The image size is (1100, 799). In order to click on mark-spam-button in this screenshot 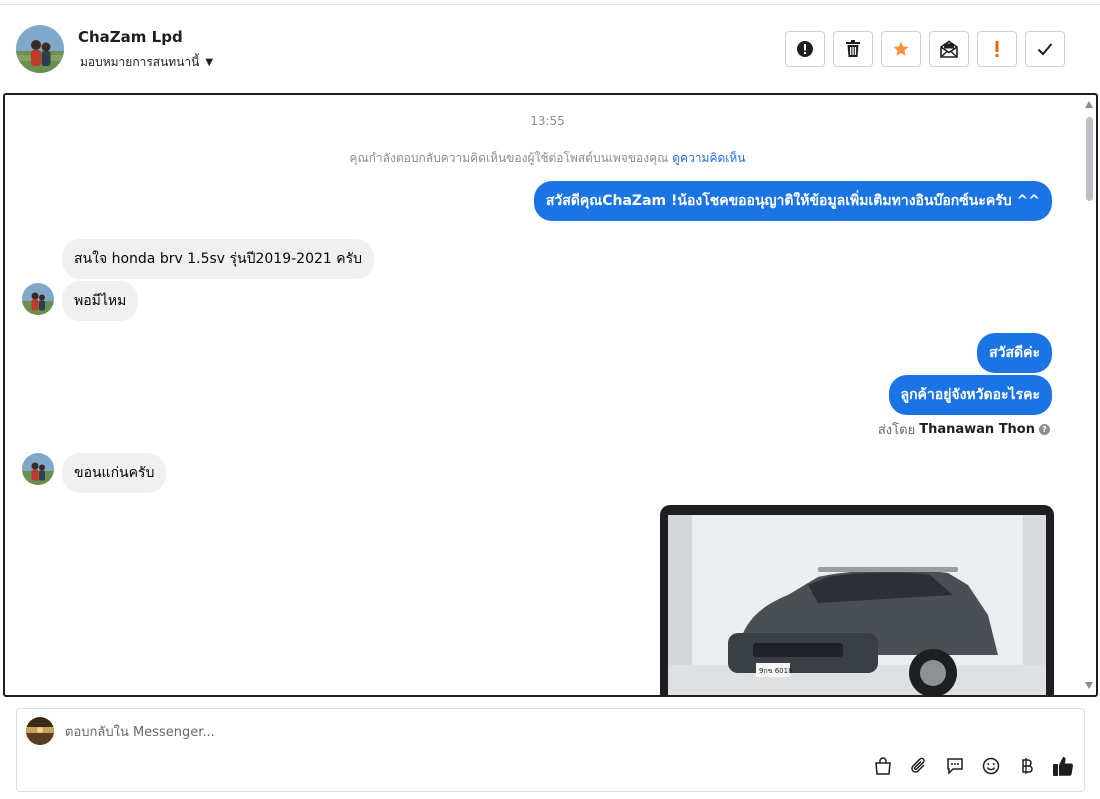, I will do `click(805, 49)`.